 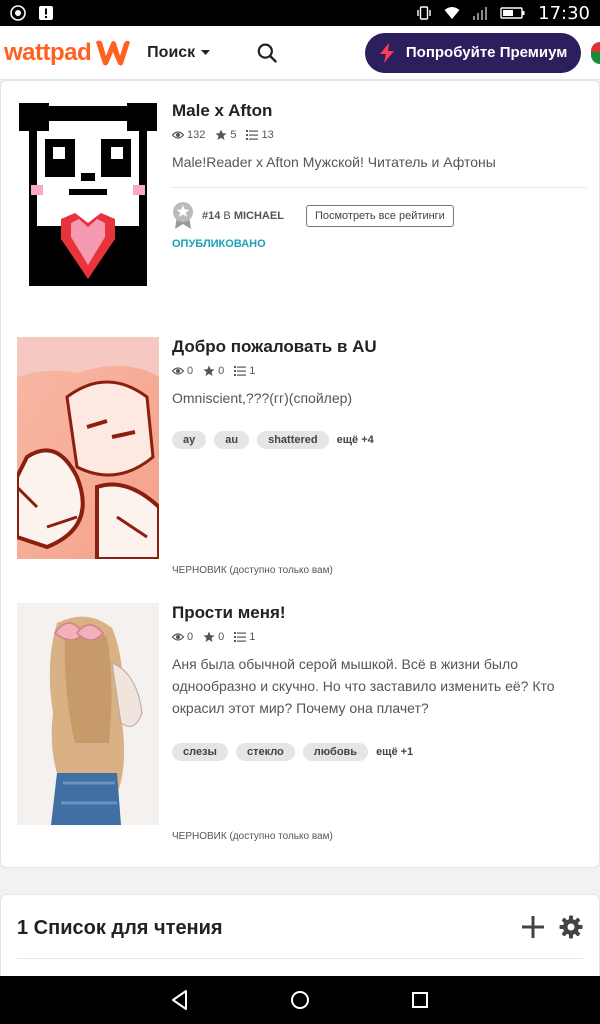 I want to click on reading-list-actions, so click(x=552, y=927).